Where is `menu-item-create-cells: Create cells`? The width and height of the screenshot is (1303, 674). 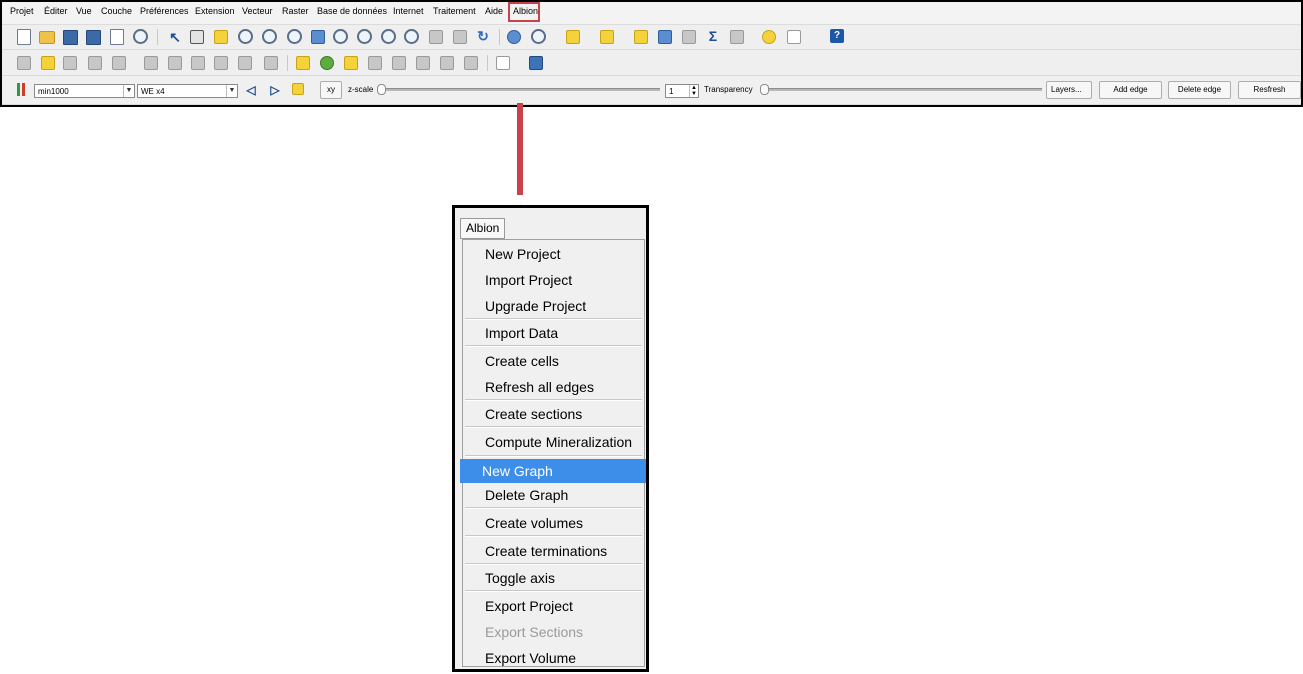
menu-item-create-cells: Create cells is located at coordinates (553, 361).